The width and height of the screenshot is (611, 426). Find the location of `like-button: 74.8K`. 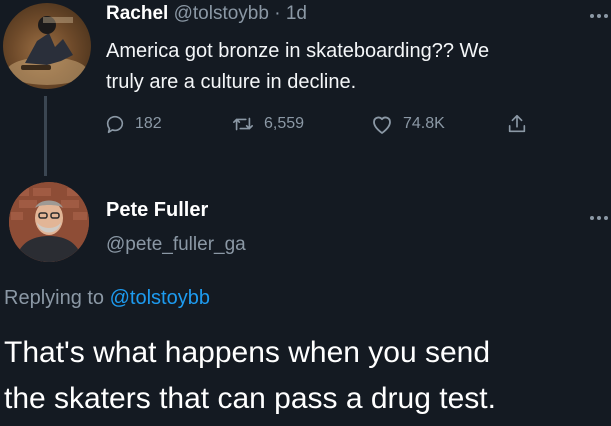

like-button: 74.8K is located at coordinates (407, 124).